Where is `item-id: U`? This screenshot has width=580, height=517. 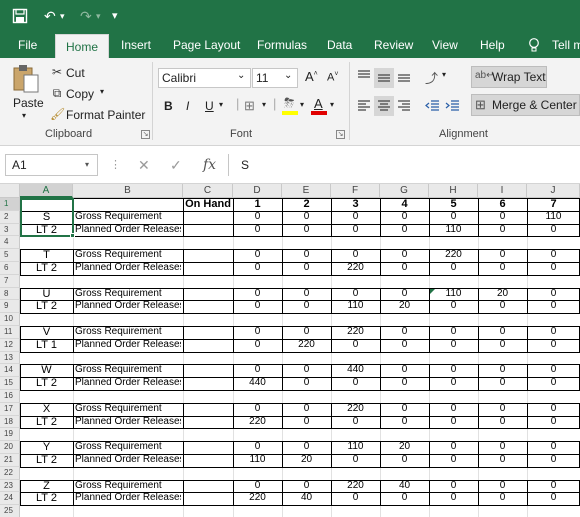 item-id: U is located at coordinates (46, 294).